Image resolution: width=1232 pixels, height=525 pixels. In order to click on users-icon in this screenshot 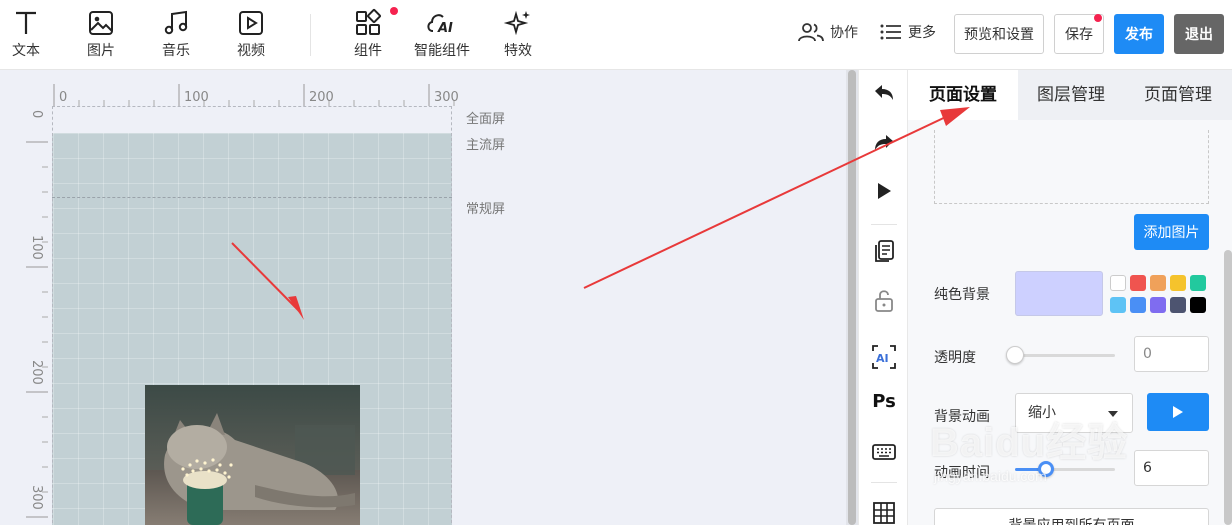, I will do `click(811, 32)`.